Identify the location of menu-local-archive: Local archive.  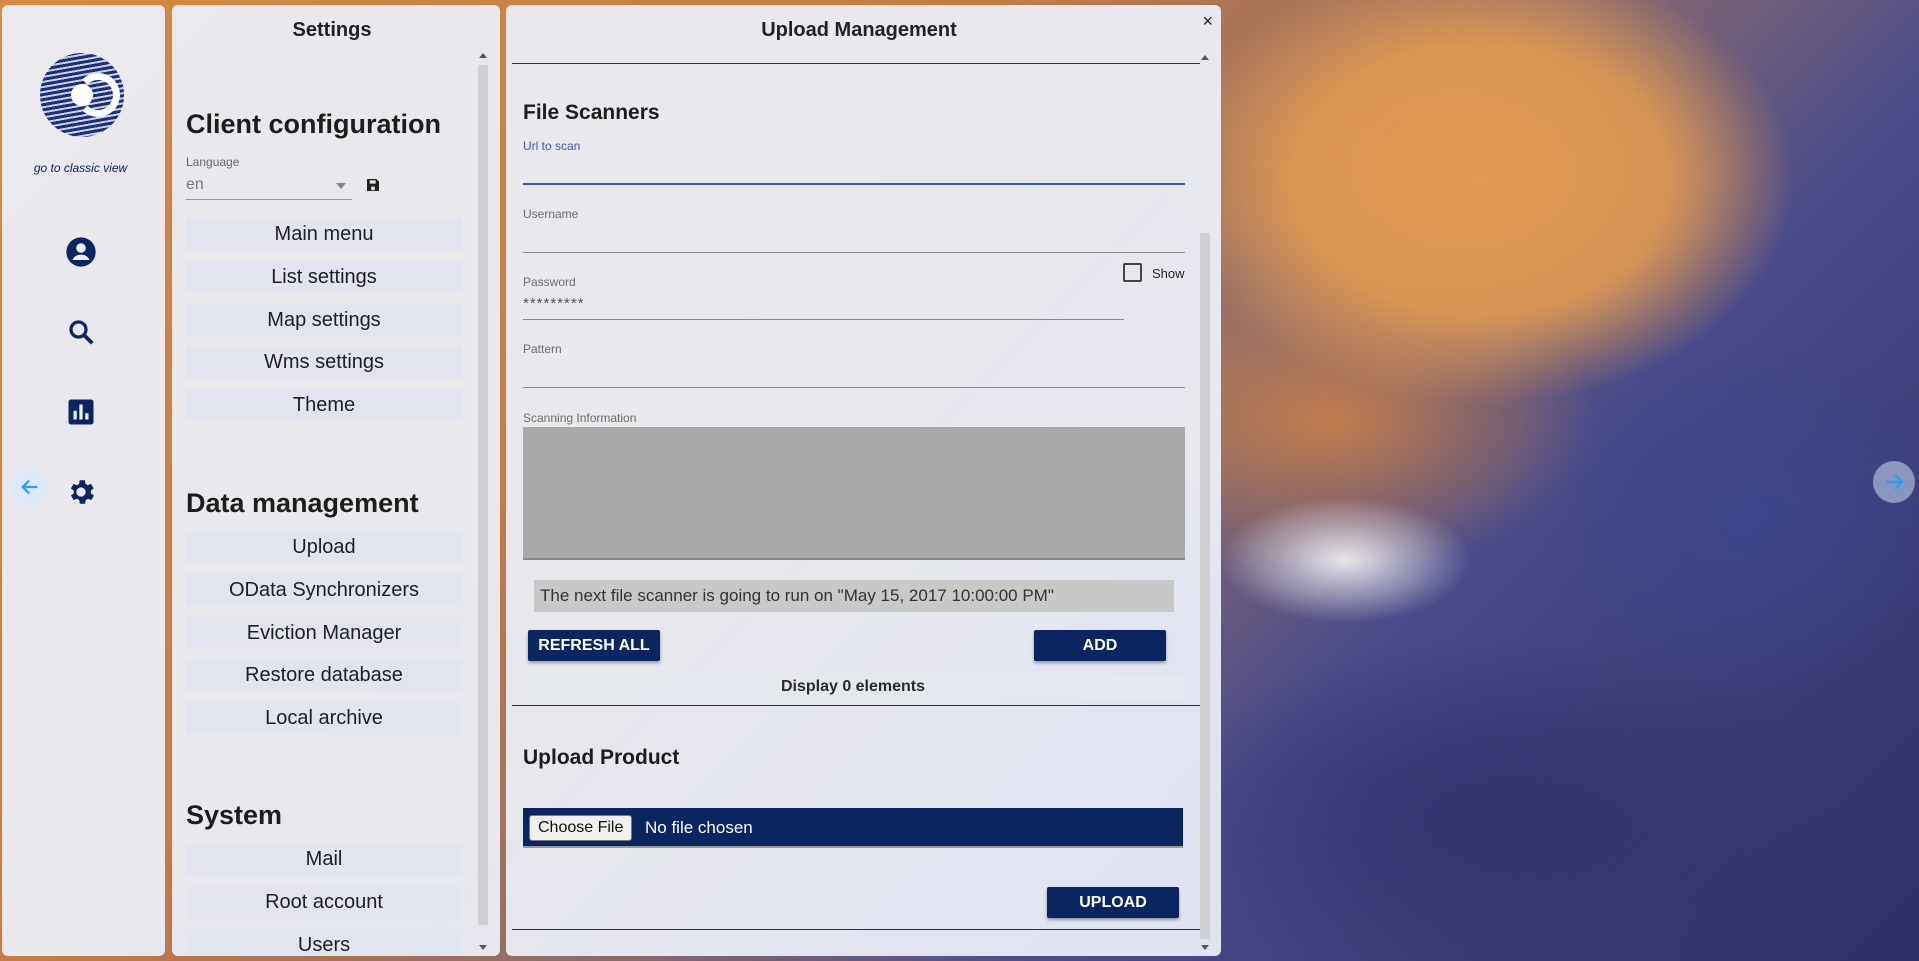
(324, 718).